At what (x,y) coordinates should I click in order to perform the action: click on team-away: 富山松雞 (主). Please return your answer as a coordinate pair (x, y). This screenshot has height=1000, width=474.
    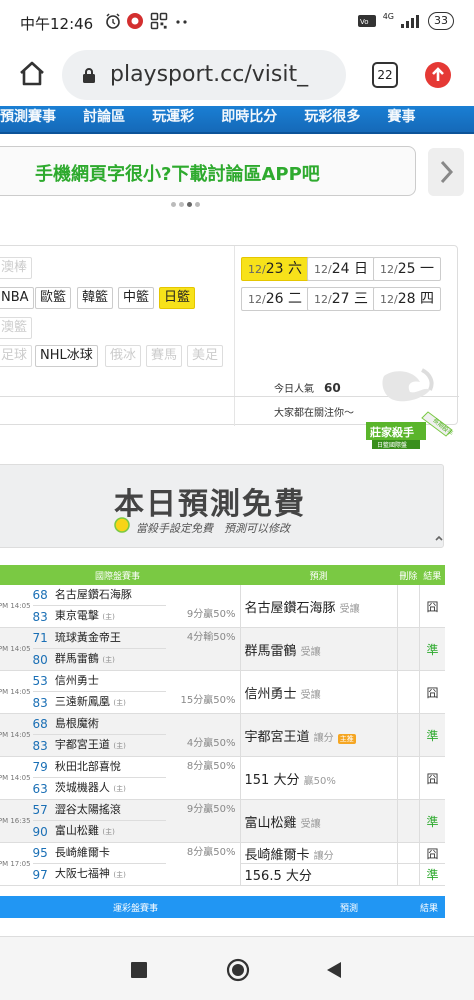
    Looking at the image, I should click on (110, 831).